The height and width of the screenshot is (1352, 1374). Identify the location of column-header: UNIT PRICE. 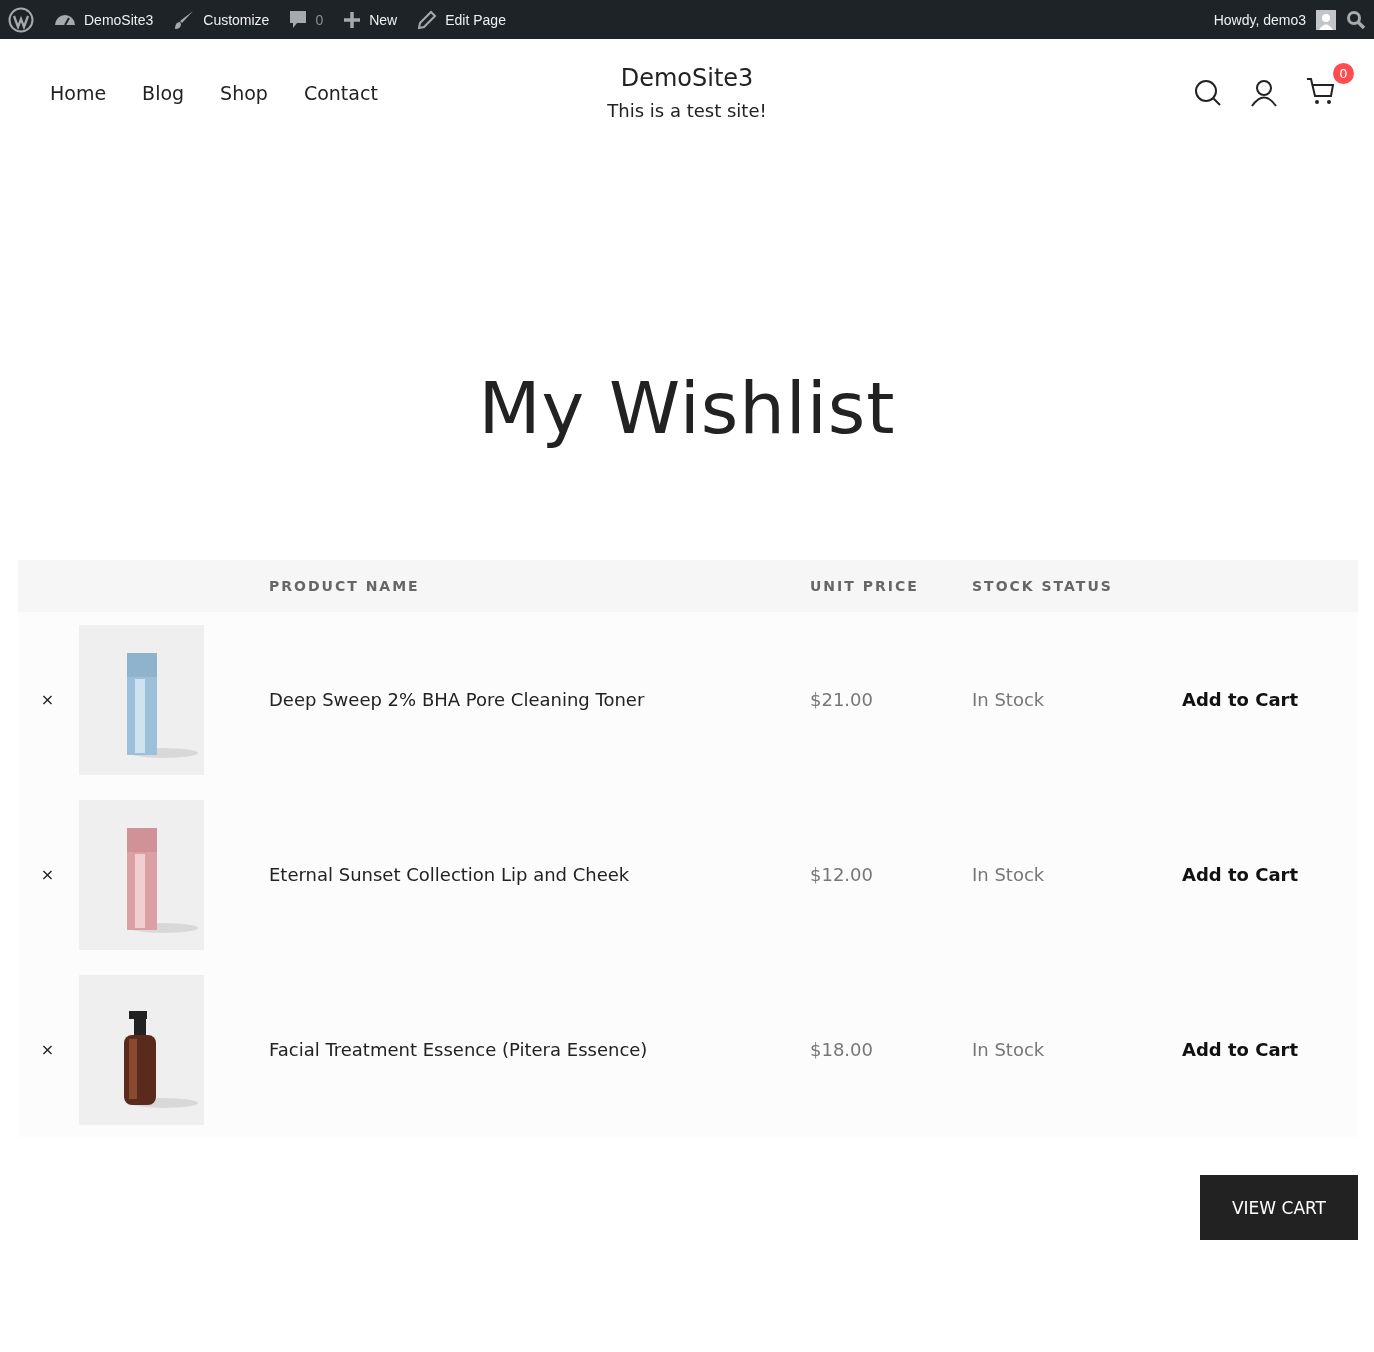
(865, 586).